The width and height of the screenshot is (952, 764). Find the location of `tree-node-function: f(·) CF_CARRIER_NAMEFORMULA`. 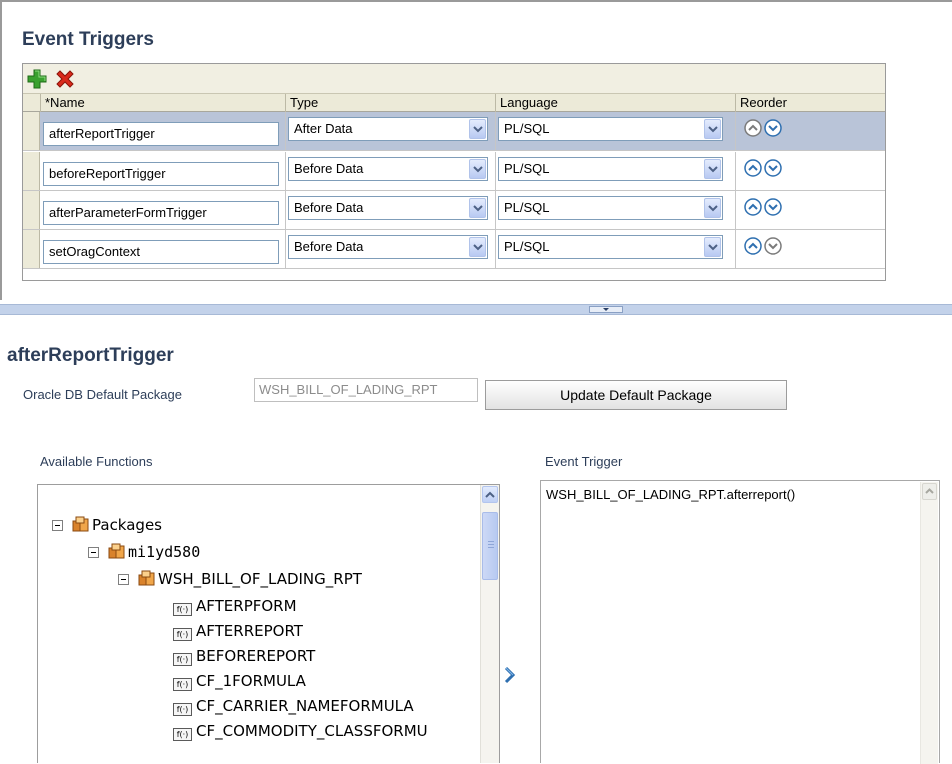

tree-node-function: f(·) CF_CARRIER_NAMEFORMULA is located at coordinates (293, 706).